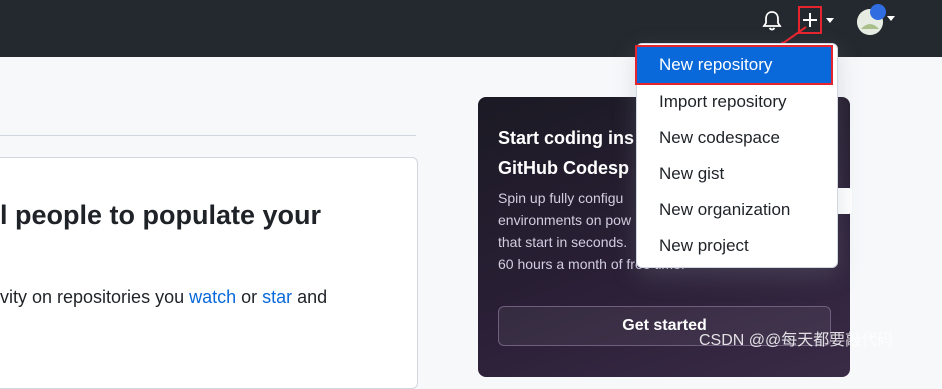 This screenshot has width=942, height=389. I want to click on menu-item-new-repository: New repository, so click(734, 65).